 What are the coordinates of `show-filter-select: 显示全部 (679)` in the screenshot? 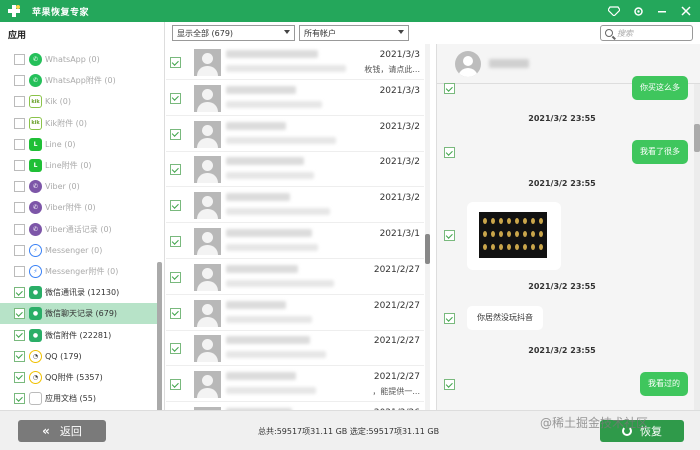 It's located at (233, 33).